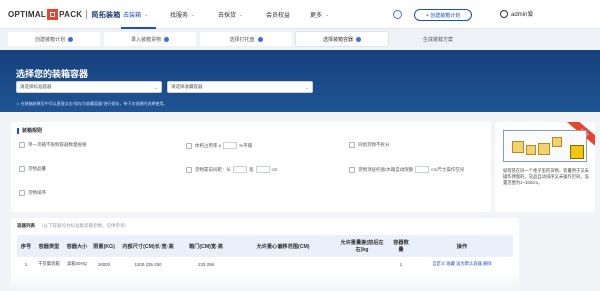 The height and width of the screenshot is (291, 600). What do you see at coordinates (240, 87) in the screenshot?
I see `favorite-container-select: 请选择收藏容器 ⌄` at bounding box center [240, 87].